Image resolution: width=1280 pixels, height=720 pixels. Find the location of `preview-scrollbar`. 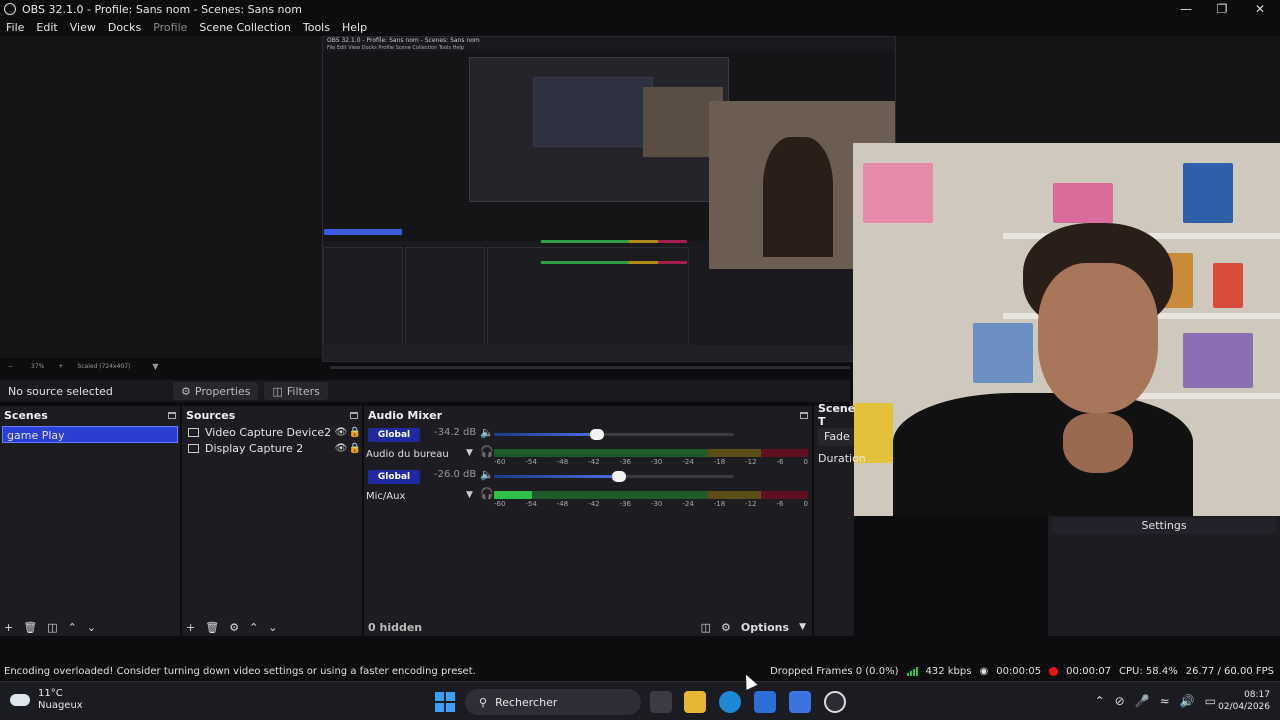

preview-scrollbar is located at coordinates (590, 367).